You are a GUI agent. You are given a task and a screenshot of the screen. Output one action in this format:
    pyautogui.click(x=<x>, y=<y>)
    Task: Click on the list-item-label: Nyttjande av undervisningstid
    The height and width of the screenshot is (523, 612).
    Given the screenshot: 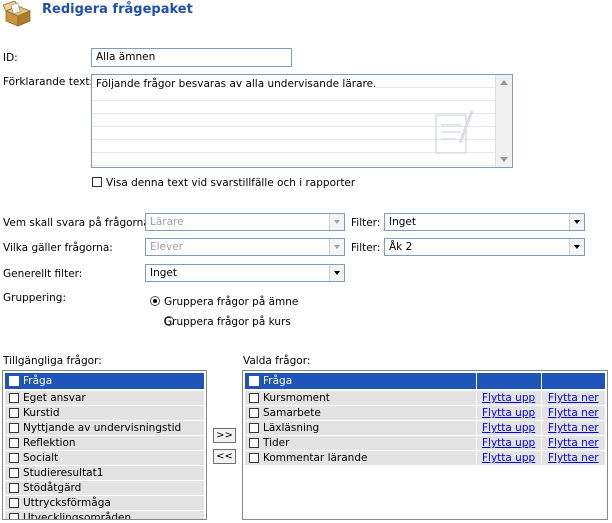 What is the action you would take?
    pyautogui.click(x=102, y=428)
    